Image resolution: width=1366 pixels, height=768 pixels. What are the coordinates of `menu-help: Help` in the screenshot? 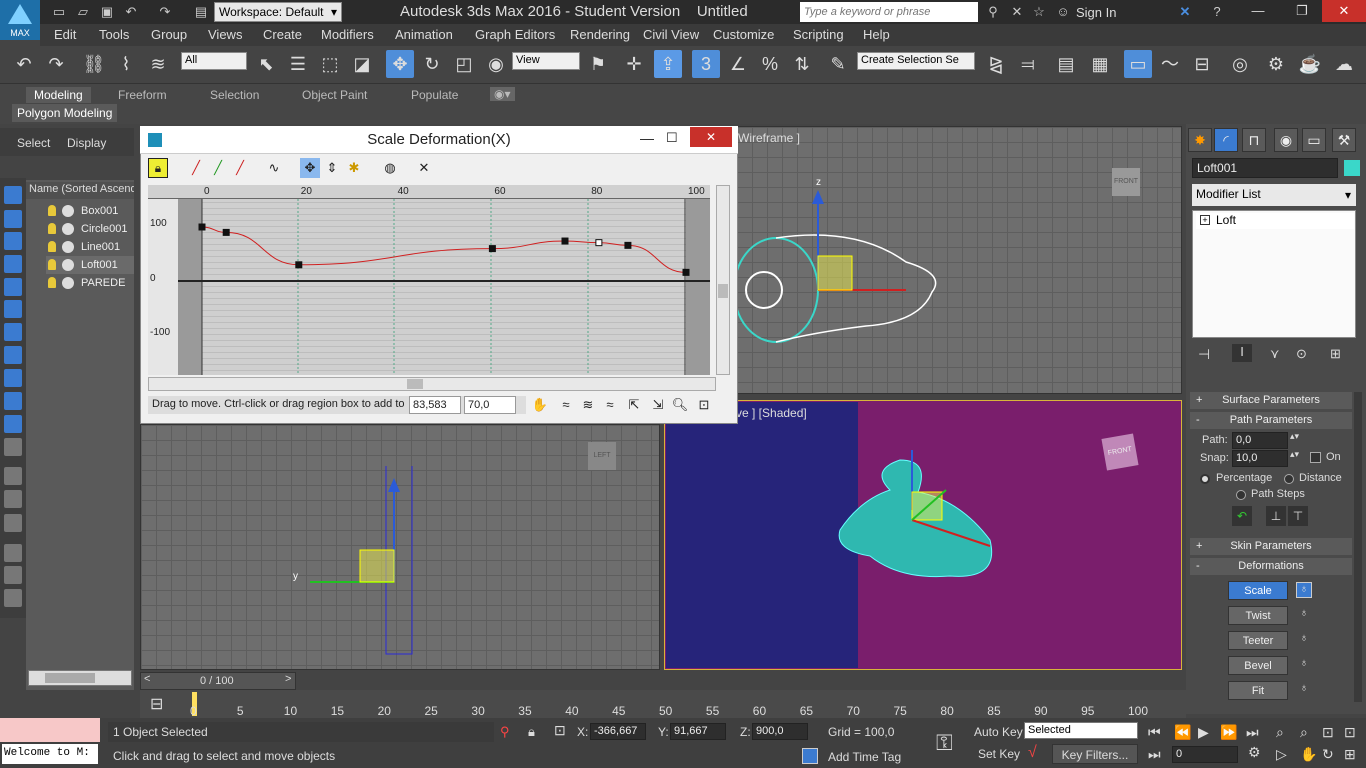 It's located at (876, 34).